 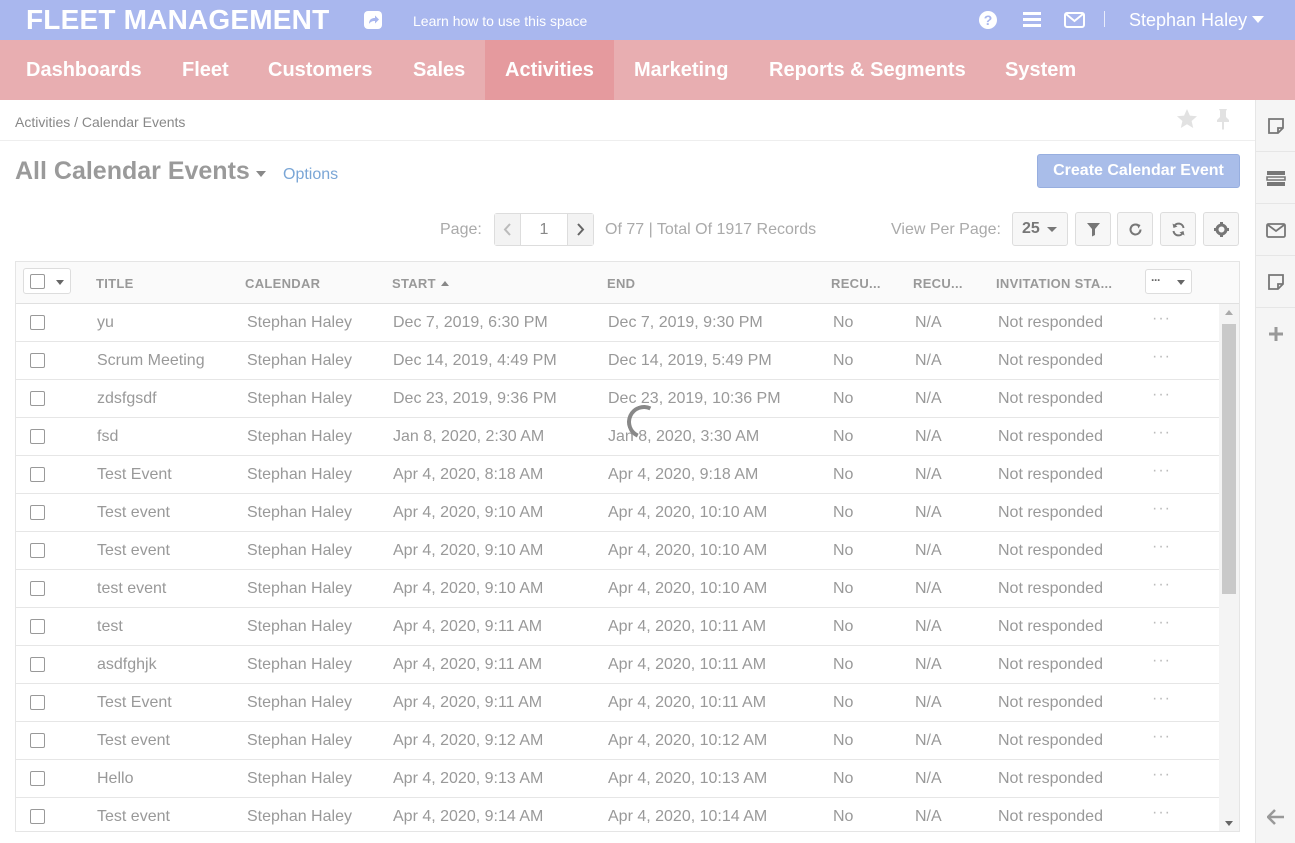 What do you see at coordinates (84, 70) in the screenshot?
I see `nav-dashboards: Dashboards` at bounding box center [84, 70].